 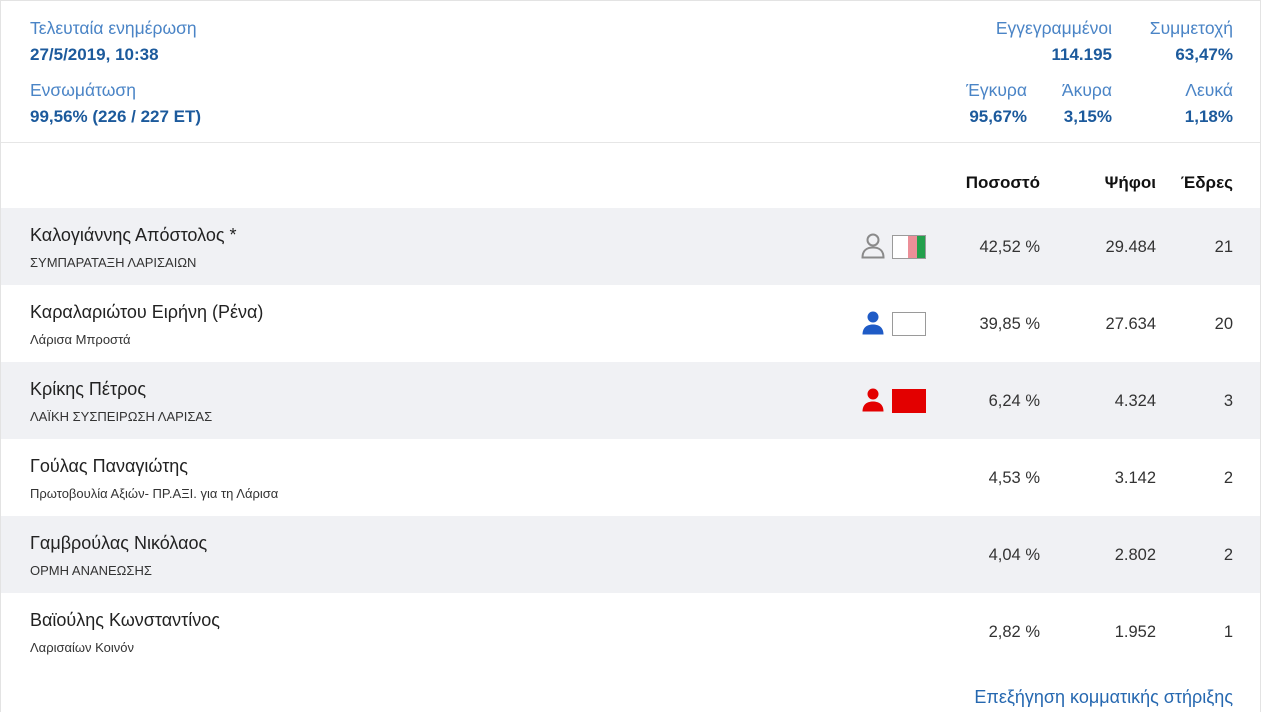 What do you see at coordinates (1204, 54) in the screenshot?
I see `turnout-value: 63,47%` at bounding box center [1204, 54].